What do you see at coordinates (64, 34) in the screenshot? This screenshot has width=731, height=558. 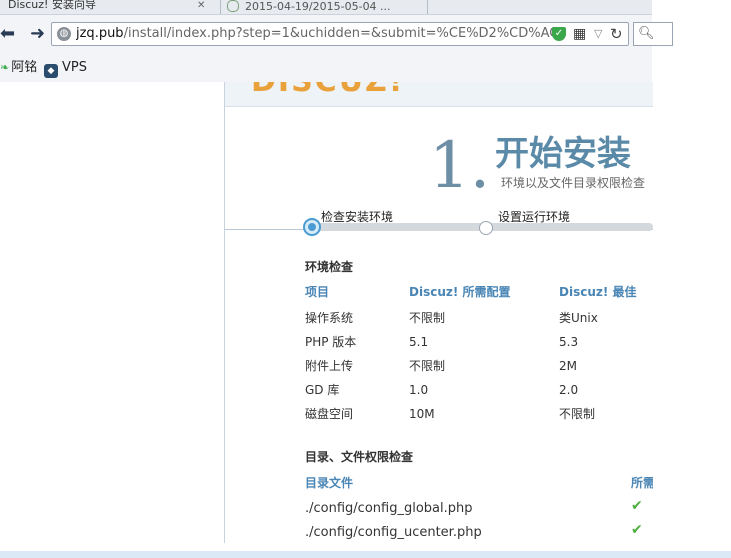 I see `globe-icon: ◍` at bounding box center [64, 34].